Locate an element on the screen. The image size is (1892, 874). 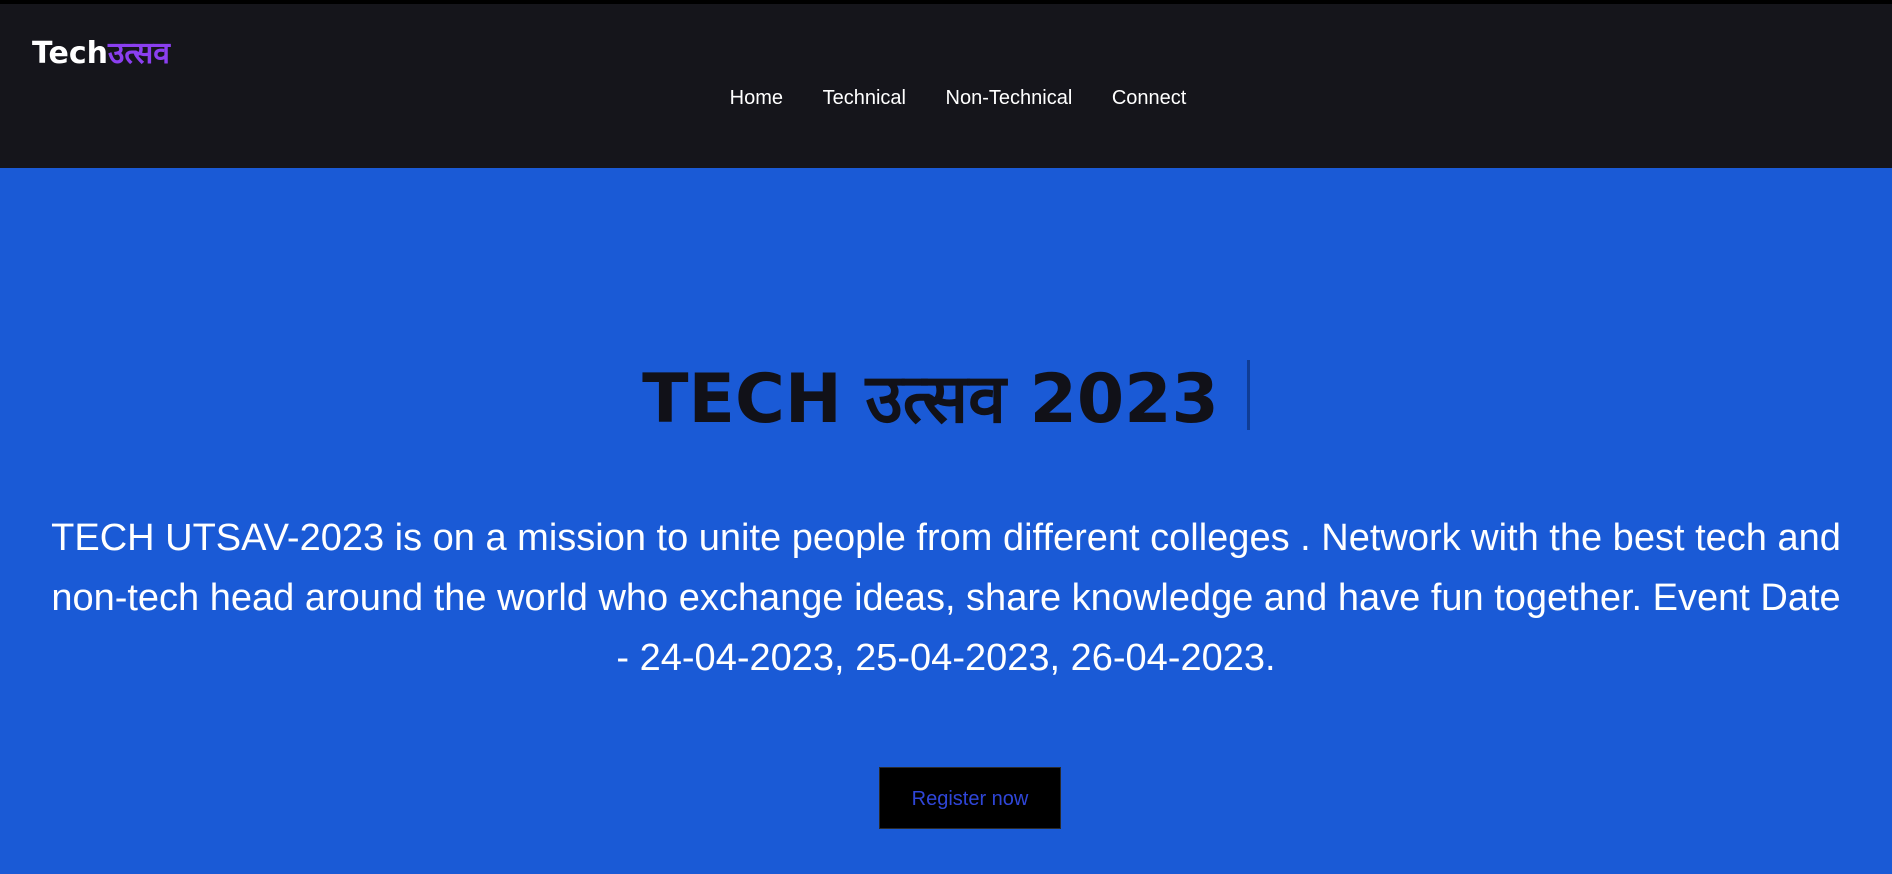
nav-item-non-technical: Non-Technical is located at coordinates (1009, 98).